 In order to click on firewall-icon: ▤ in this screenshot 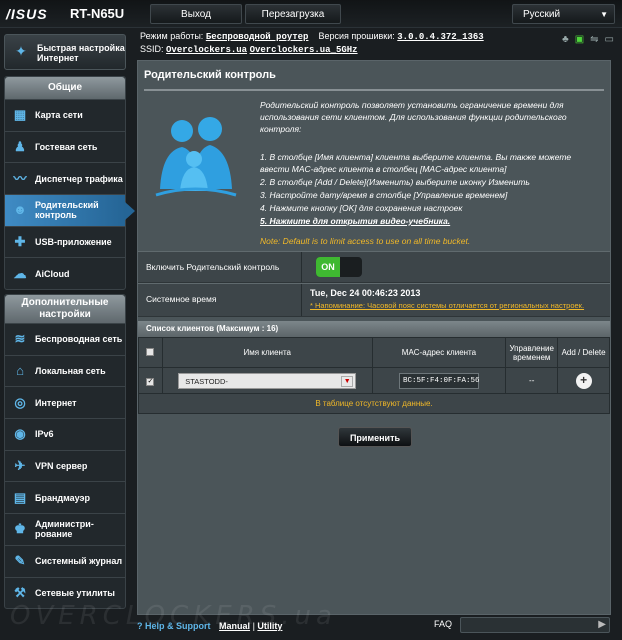, I will do `click(20, 497)`.